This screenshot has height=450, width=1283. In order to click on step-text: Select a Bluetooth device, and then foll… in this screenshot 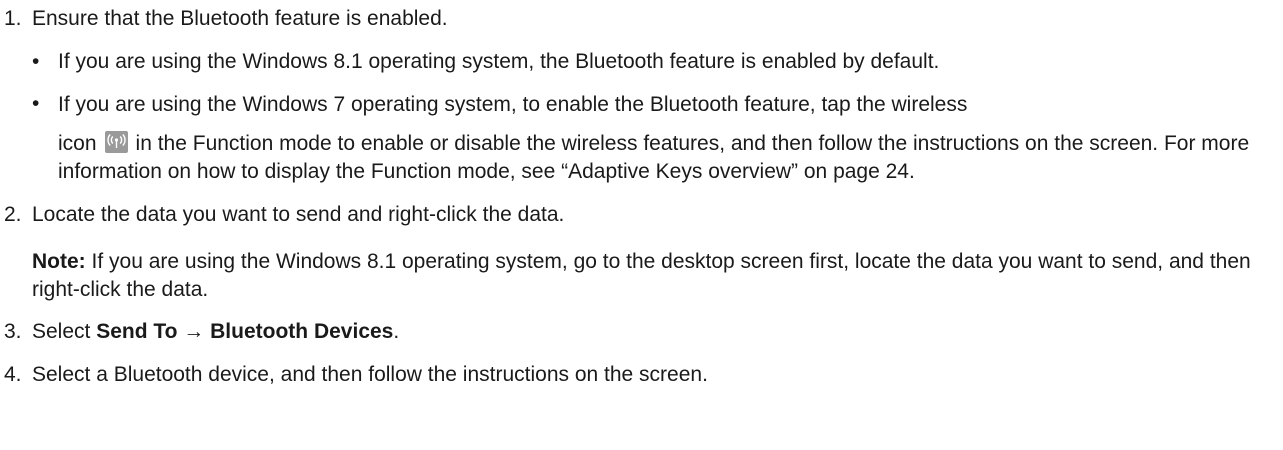, I will do `click(370, 374)`.